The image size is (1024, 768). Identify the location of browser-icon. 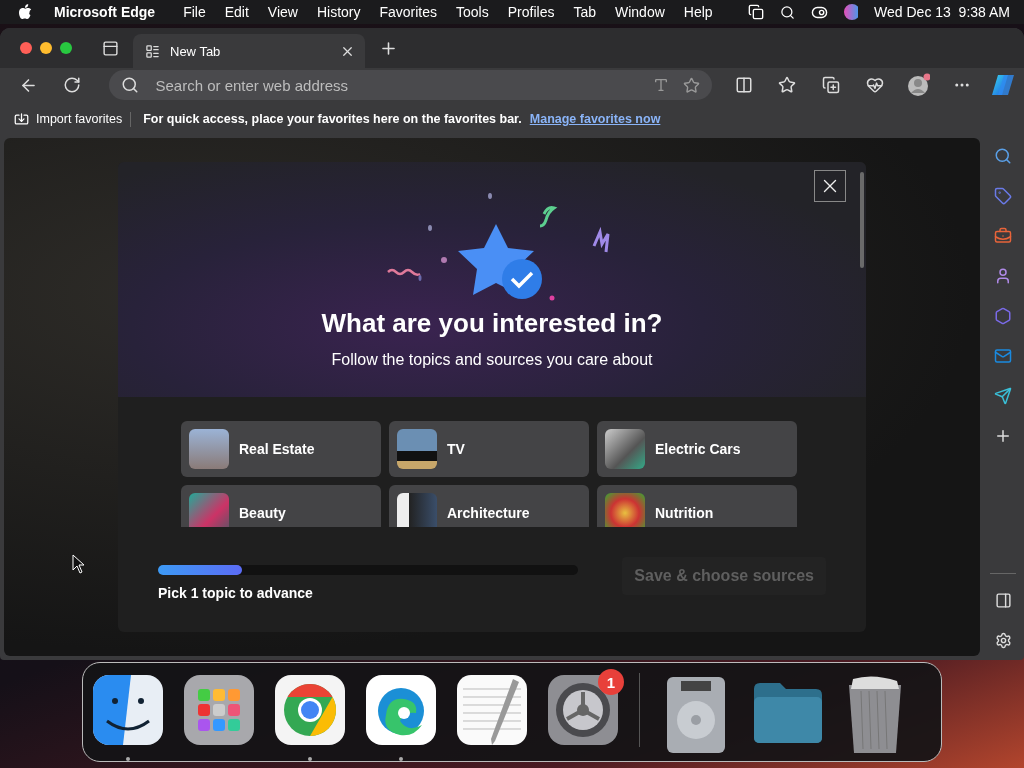
(310, 710).